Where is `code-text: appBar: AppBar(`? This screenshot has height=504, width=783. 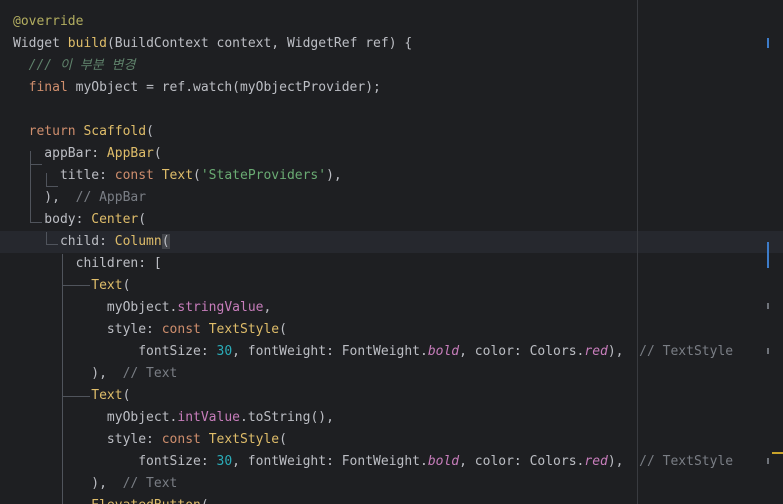 code-text: appBar: AppBar( is located at coordinates (87, 154).